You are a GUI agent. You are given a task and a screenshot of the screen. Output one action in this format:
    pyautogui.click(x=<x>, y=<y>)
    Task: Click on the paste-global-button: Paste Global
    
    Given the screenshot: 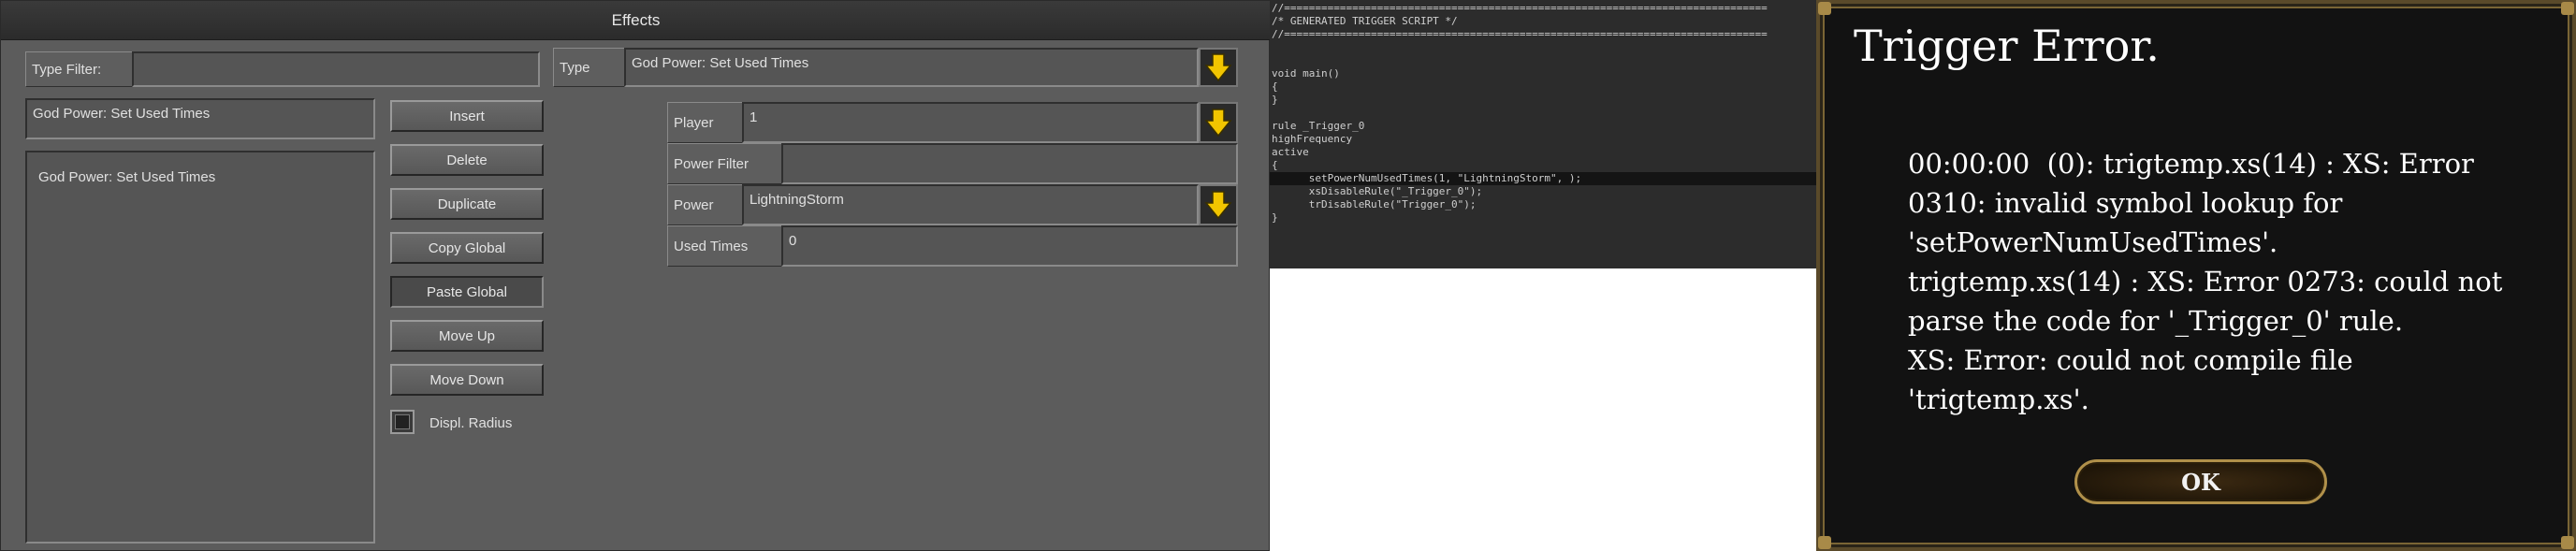 What is the action you would take?
    pyautogui.click(x=467, y=292)
    